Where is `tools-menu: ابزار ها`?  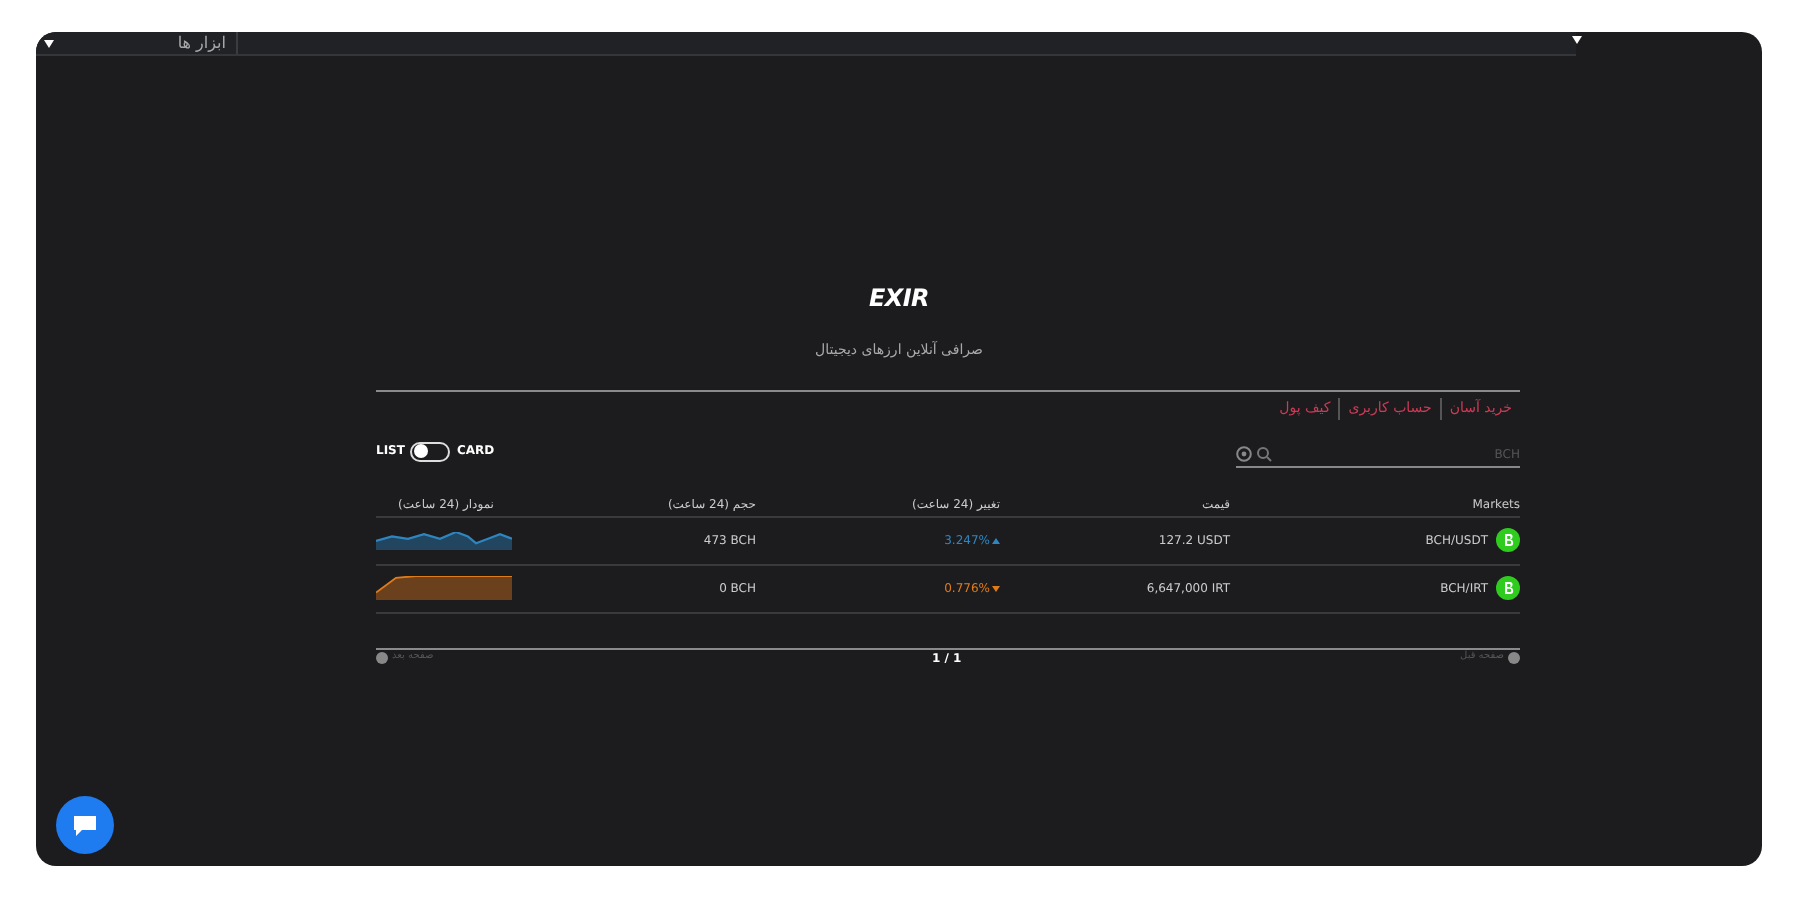
tools-menu: ابزار ها is located at coordinates (201, 43).